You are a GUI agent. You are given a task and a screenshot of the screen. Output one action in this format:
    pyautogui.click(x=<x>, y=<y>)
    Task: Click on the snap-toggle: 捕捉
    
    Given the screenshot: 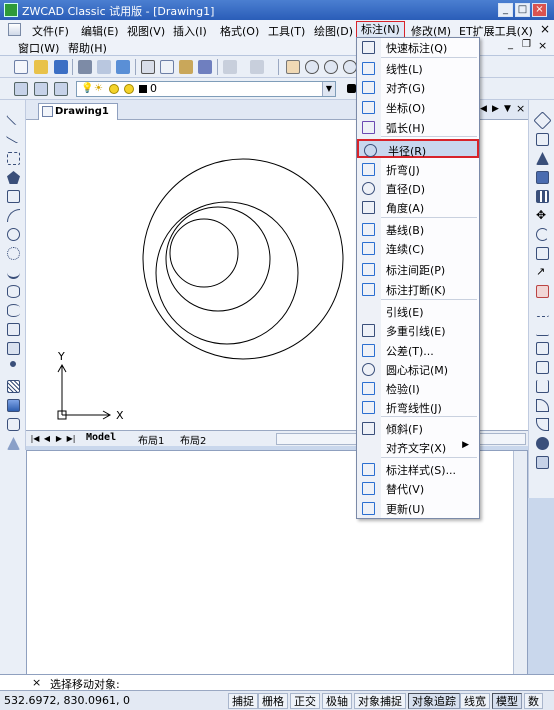 What is the action you would take?
    pyautogui.click(x=243, y=701)
    